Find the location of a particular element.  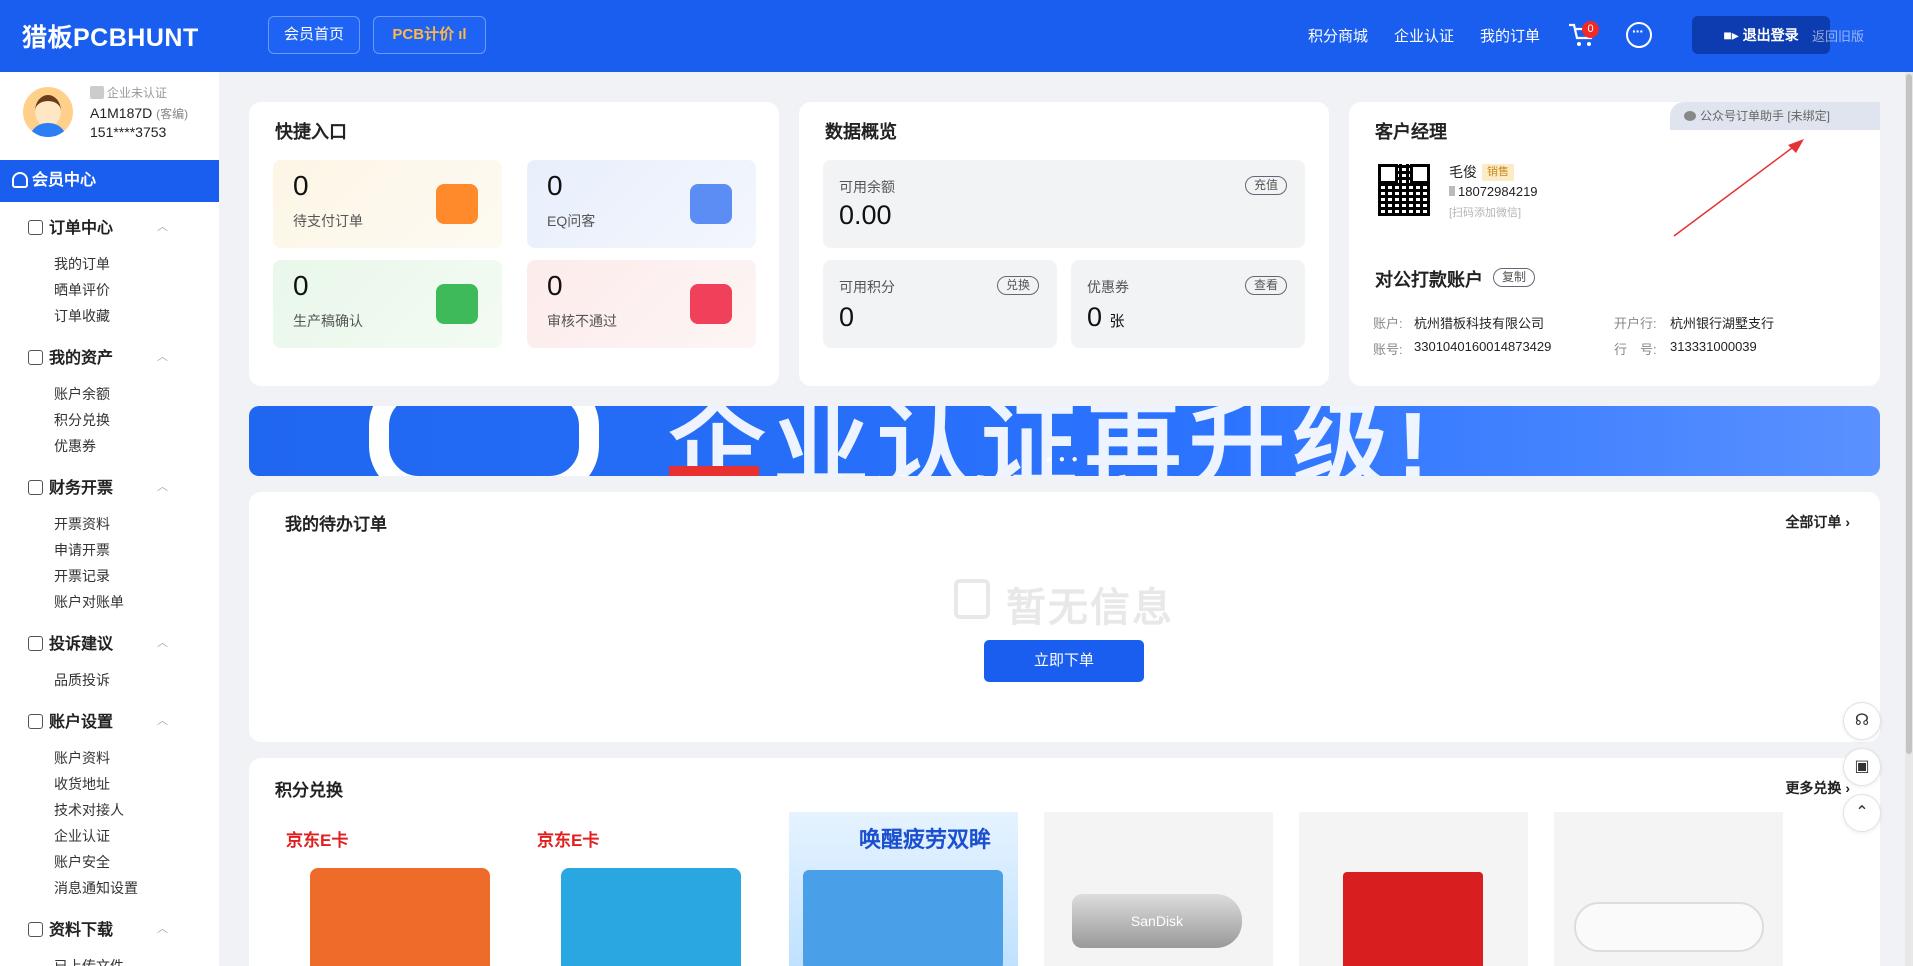

sidebar-group-account-settings-label: 账户设置 is located at coordinates (81, 722).